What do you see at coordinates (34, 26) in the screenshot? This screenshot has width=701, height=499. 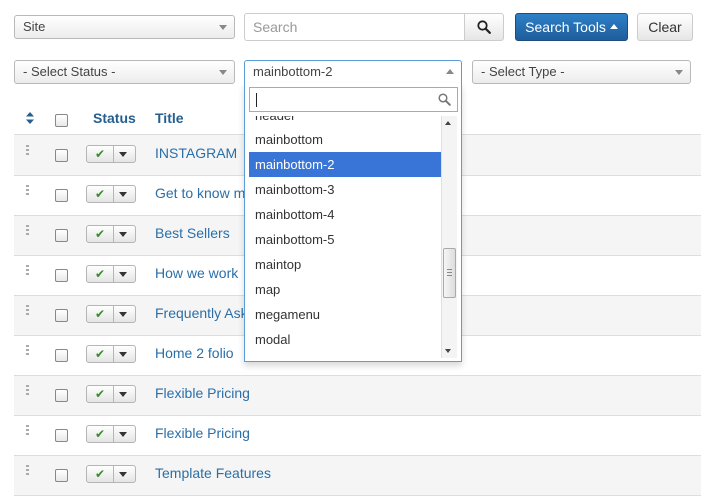 I see `site-select-value: Site` at bounding box center [34, 26].